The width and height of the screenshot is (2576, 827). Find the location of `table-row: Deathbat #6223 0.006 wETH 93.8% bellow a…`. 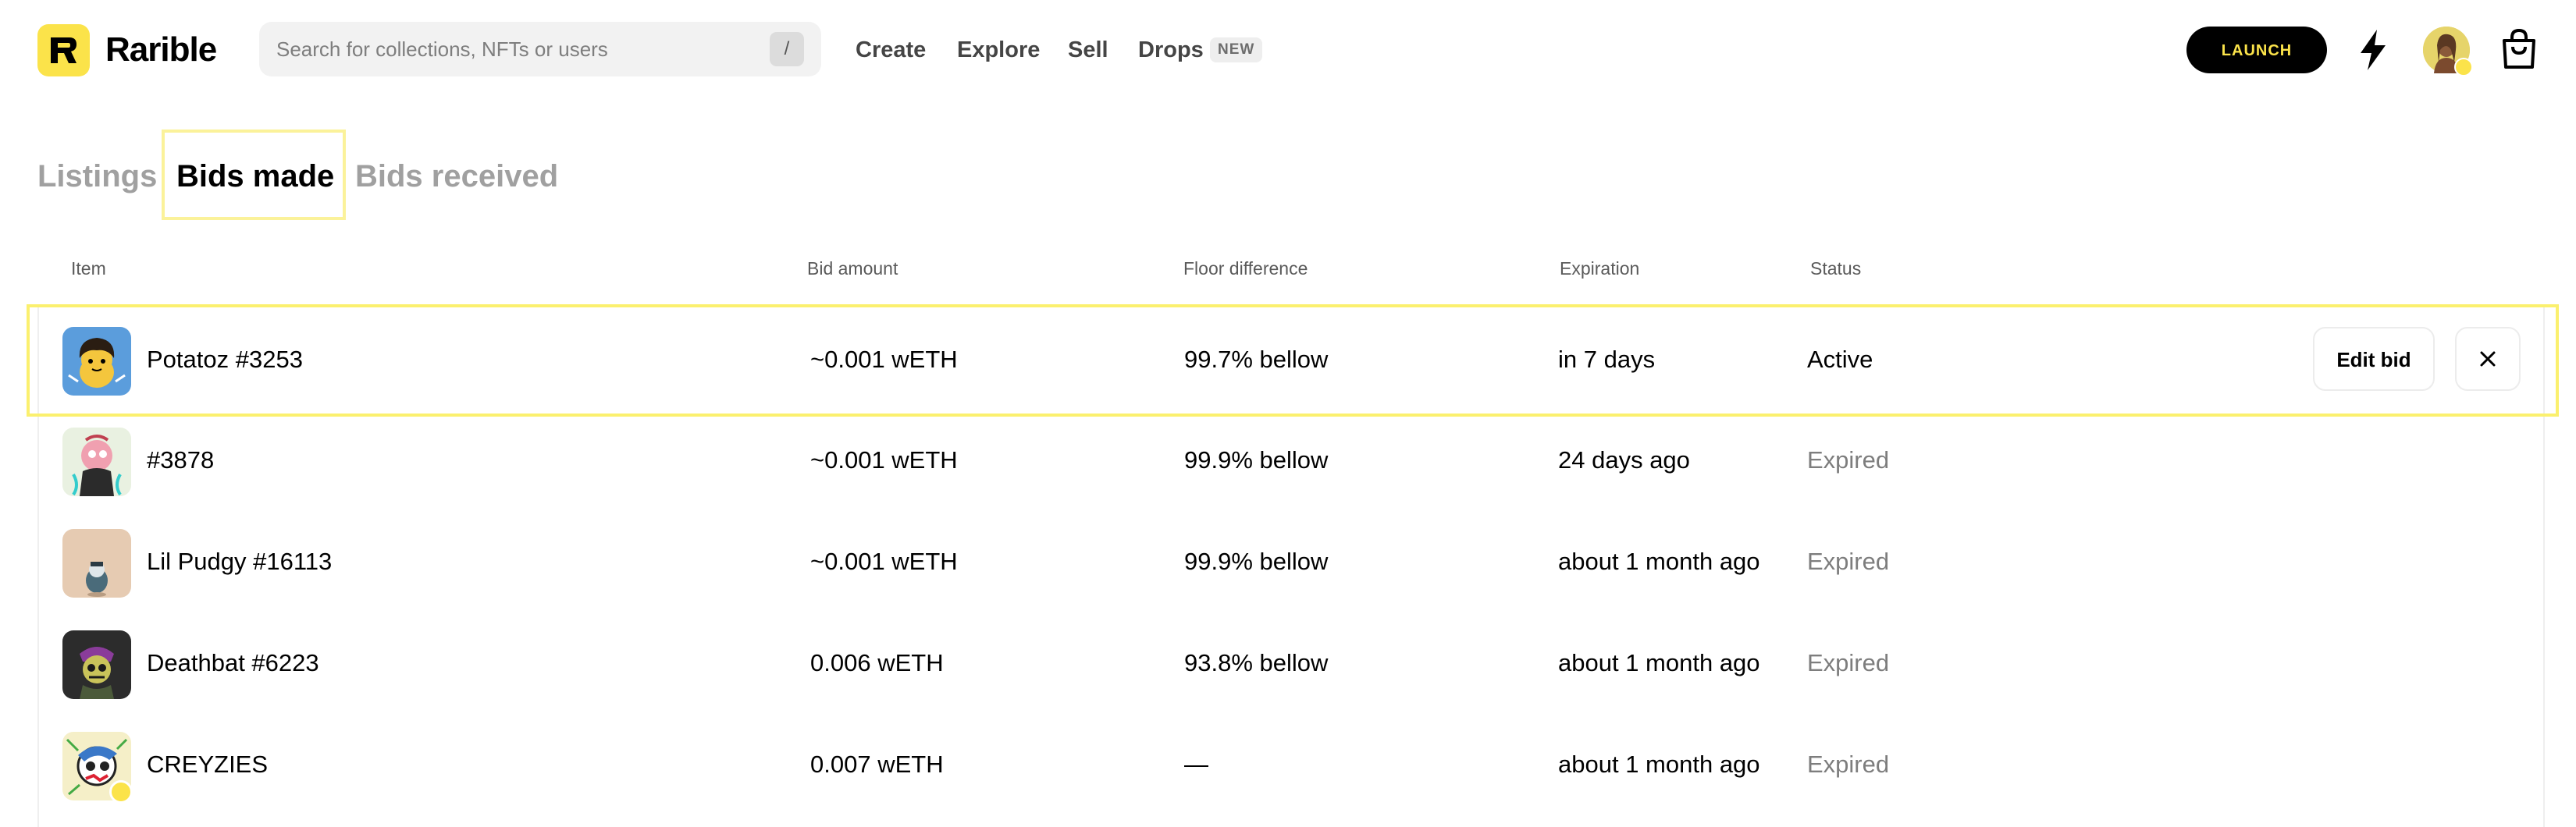

table-row: Deathbat #6223 0.006 wETH 93.8% bellow a… is located at coordinates (1288, 664).